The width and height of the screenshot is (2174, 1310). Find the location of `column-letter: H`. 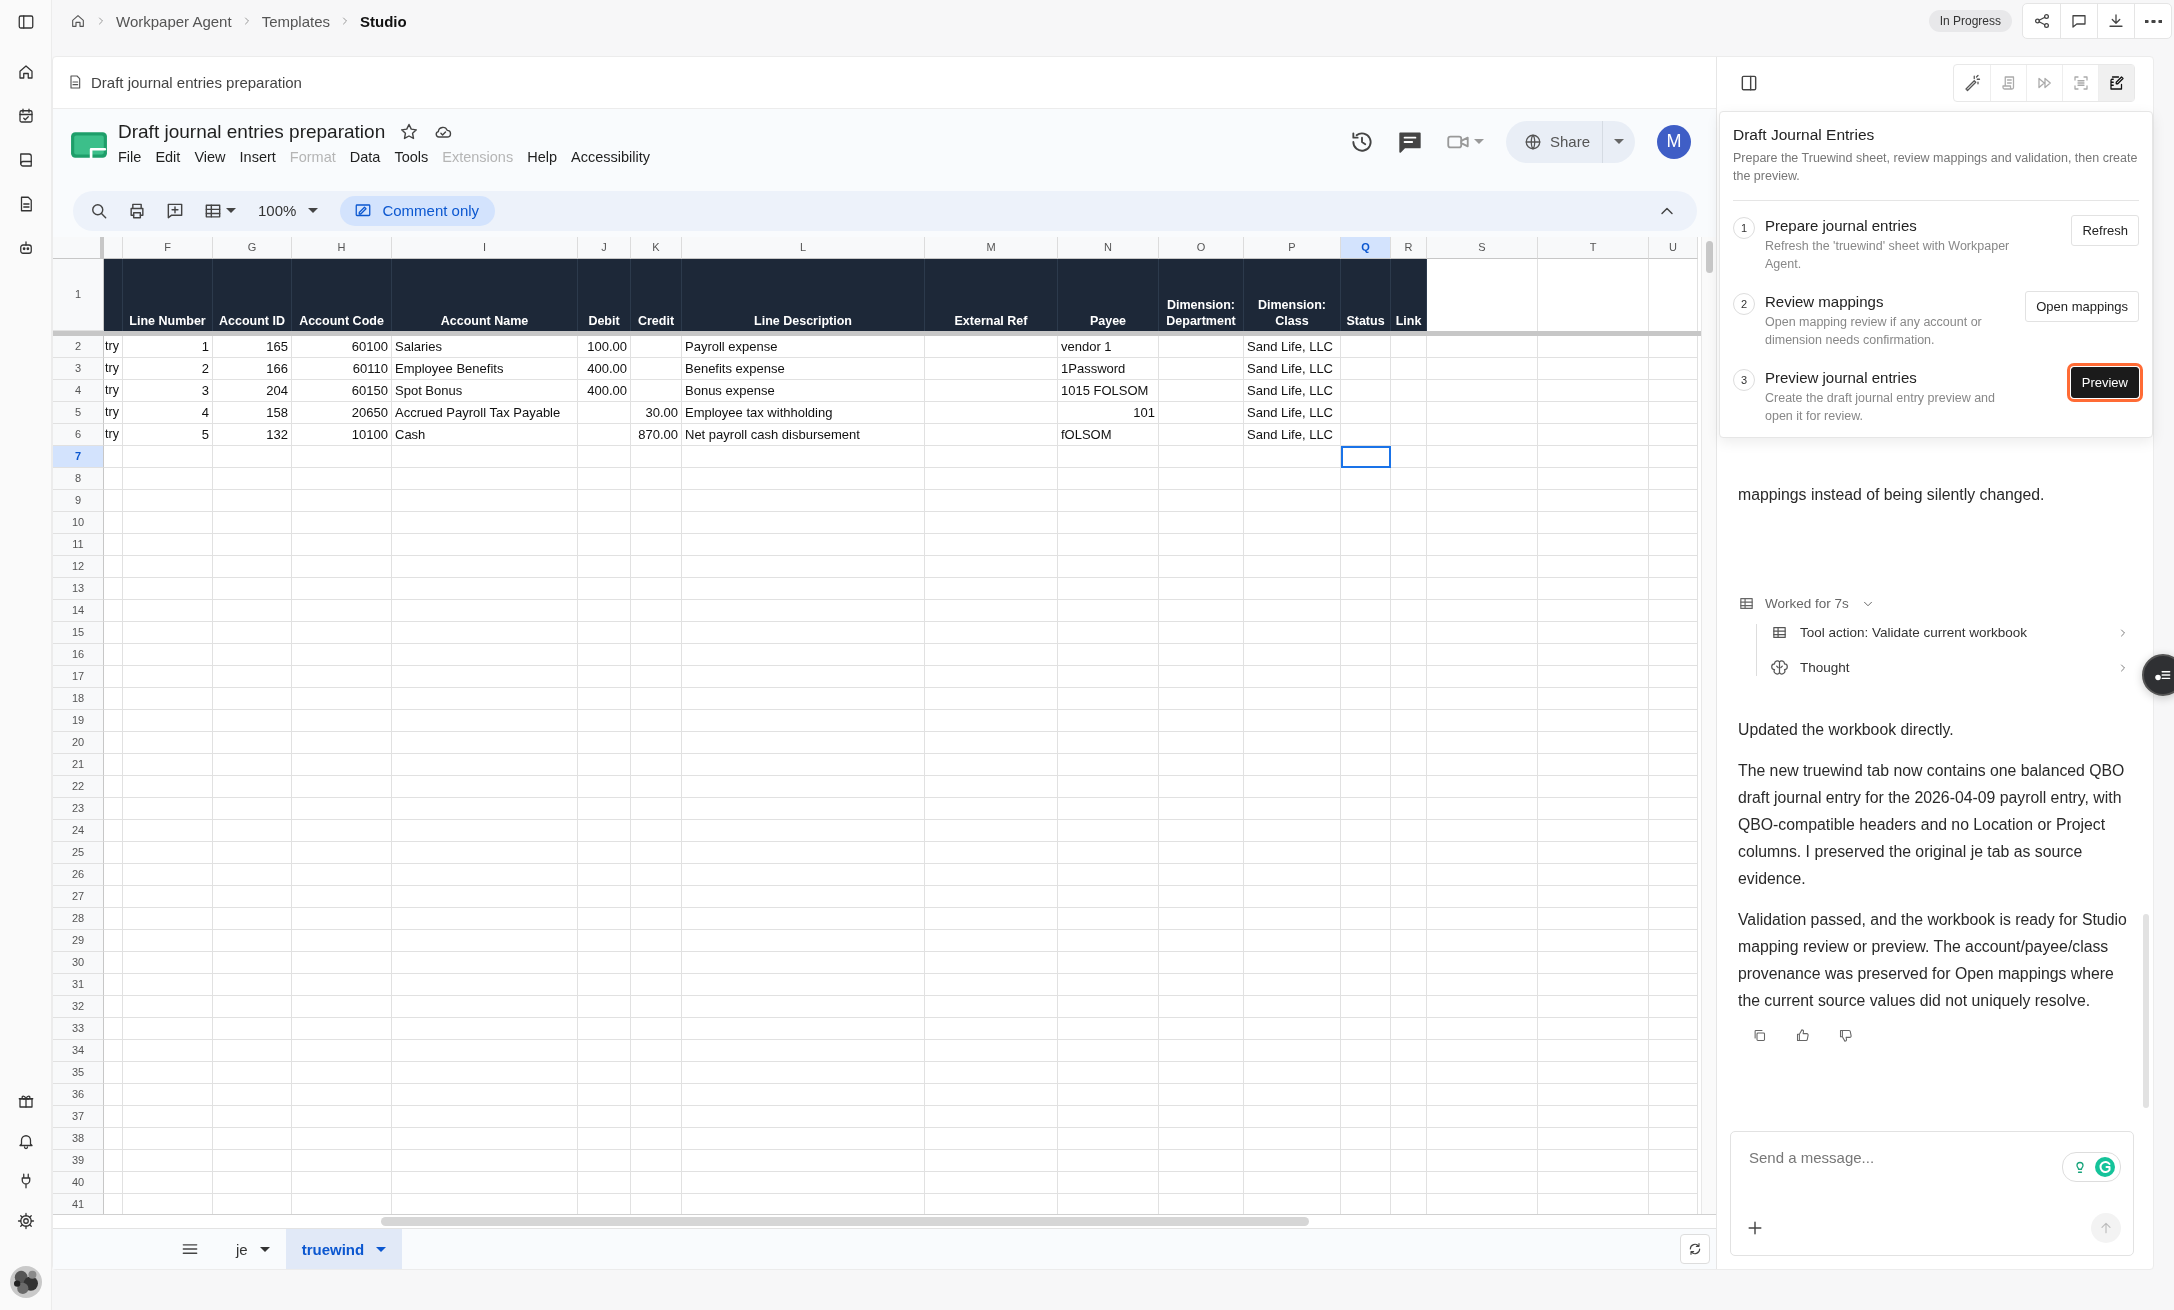

column-letter: H is located at coordinates (342, 247).